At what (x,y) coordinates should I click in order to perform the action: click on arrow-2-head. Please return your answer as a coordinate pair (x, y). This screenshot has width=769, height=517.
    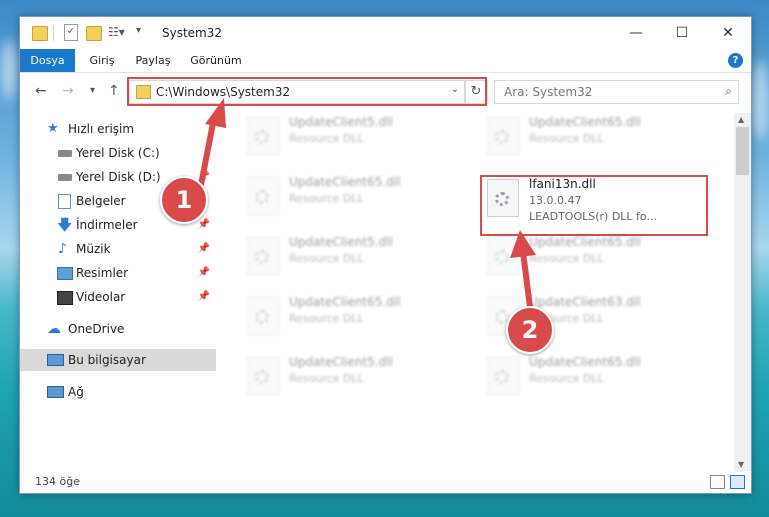
    Looking at the image, I should click on (523, 244).